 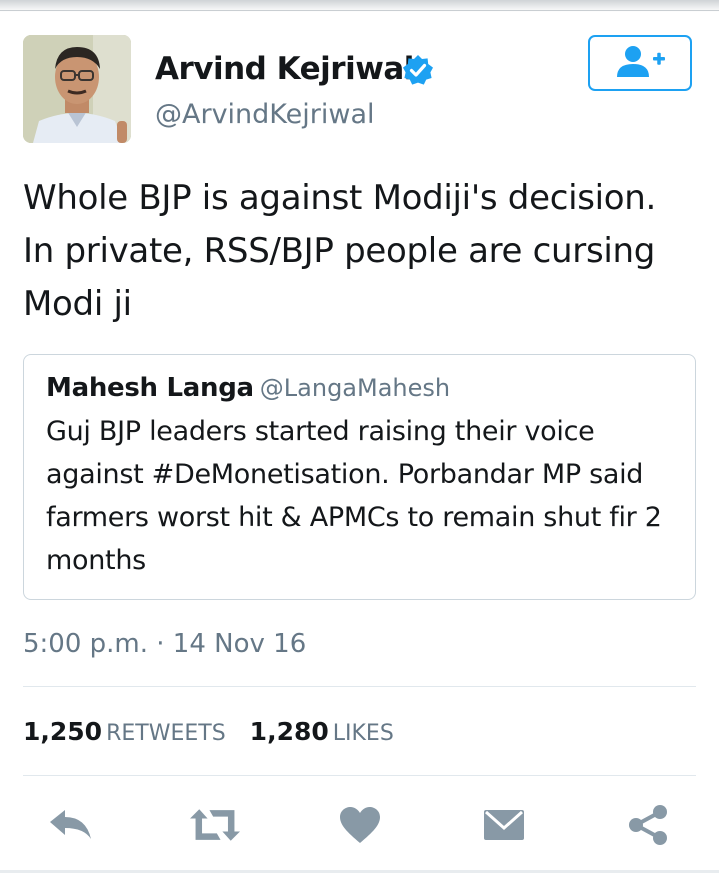 I want to click on top-divider, so click(x=359, y=10).